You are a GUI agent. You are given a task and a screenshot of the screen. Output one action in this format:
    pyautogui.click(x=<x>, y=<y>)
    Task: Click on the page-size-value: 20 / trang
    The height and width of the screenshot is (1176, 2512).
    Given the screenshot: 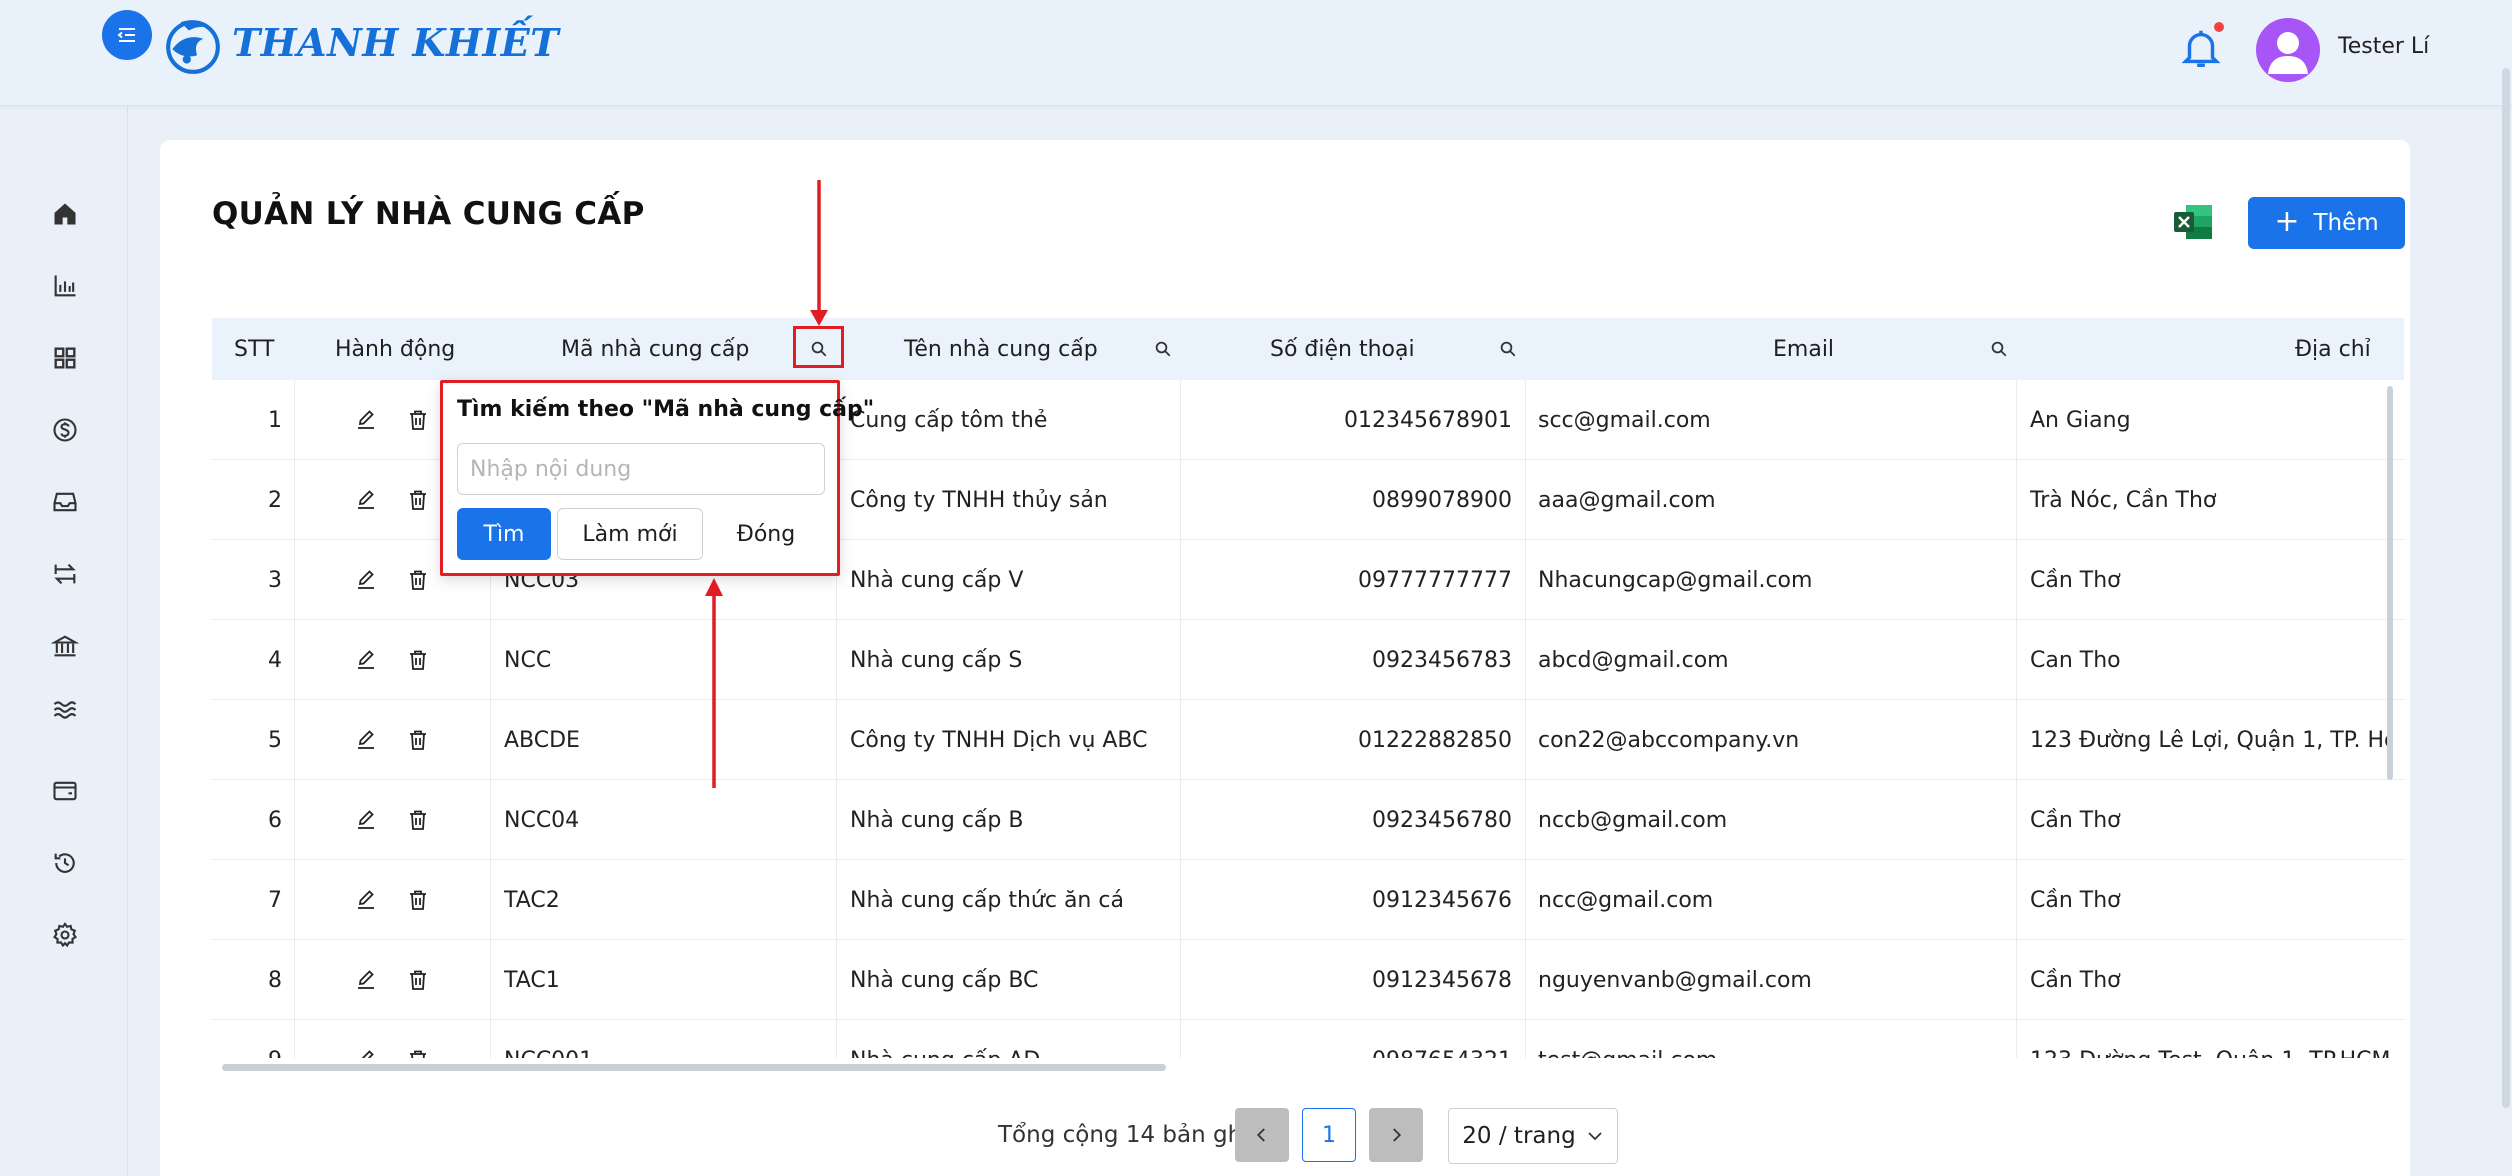 What is the action you would take?
    pyautogui.click(x=1519, y=1136)
    